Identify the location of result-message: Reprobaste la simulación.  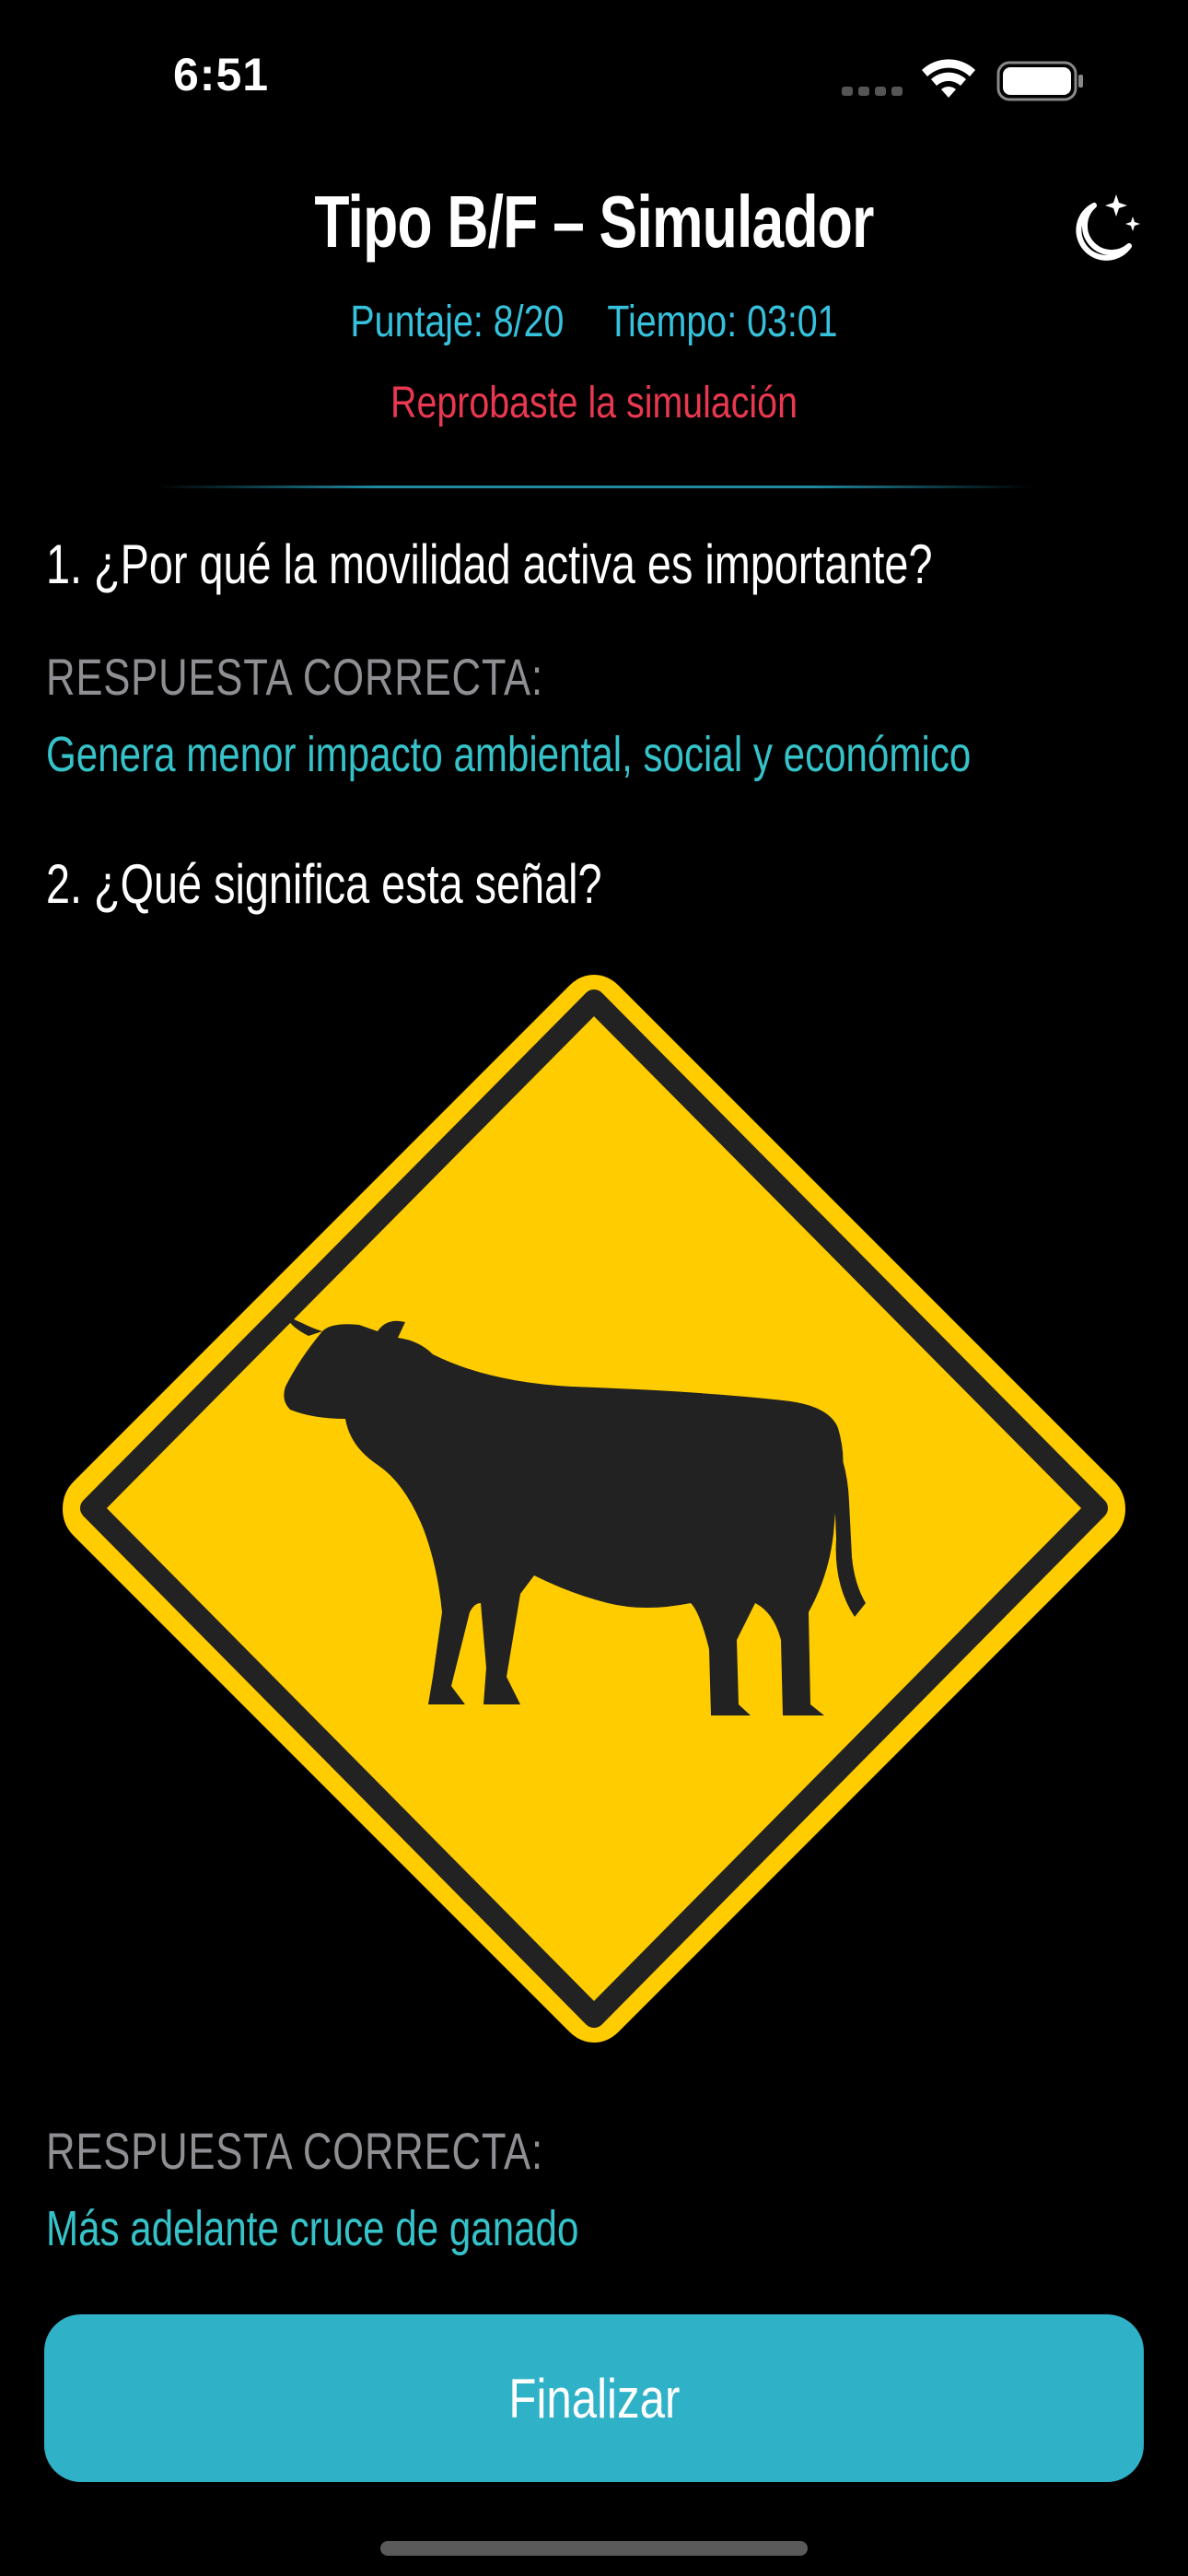
(594, 403).